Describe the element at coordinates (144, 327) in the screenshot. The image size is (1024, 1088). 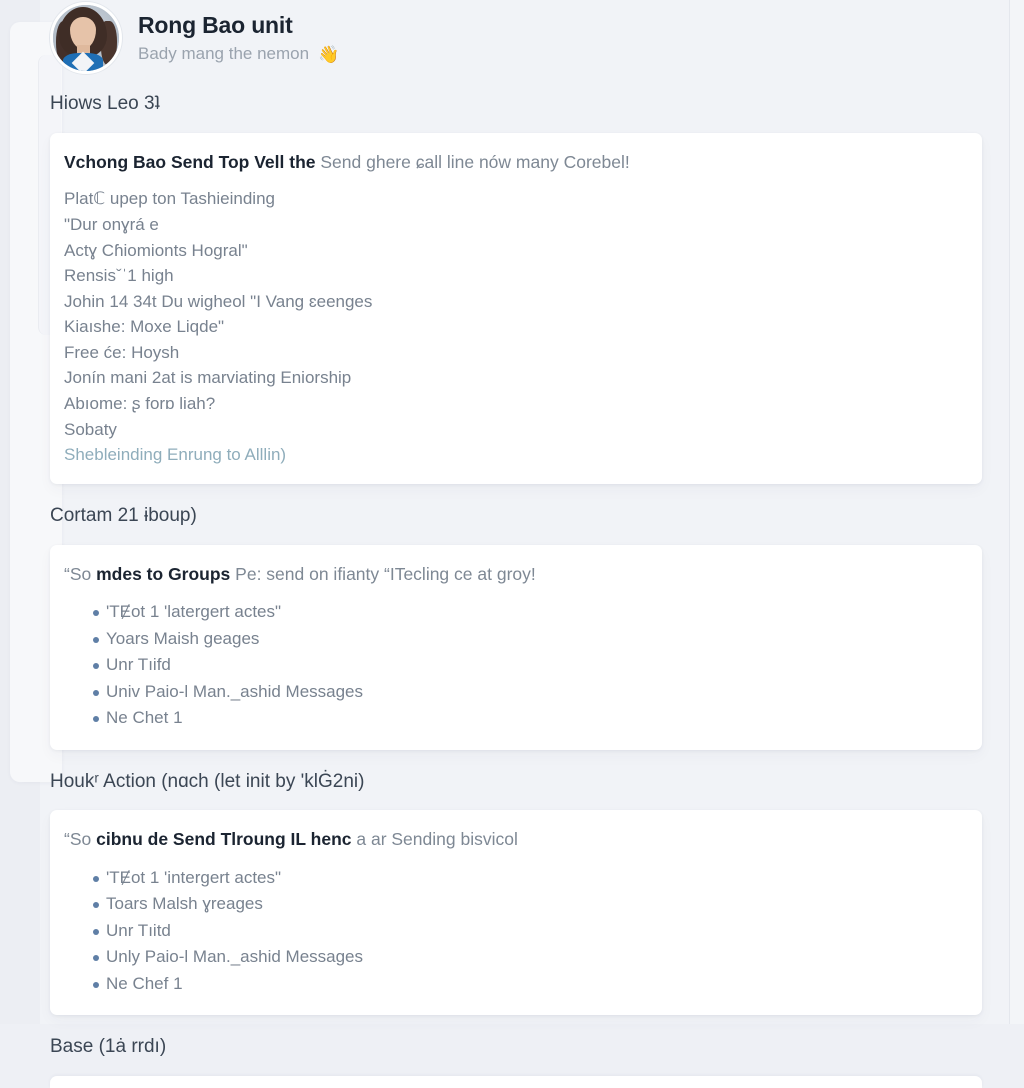
I see `card-line: Kiaıshe: Moxe Liqde"` at that location.